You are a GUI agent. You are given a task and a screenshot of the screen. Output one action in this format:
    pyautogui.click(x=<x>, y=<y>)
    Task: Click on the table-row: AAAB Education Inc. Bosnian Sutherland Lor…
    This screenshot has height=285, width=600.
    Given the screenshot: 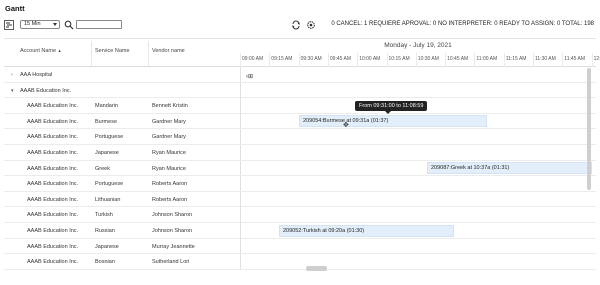 What is the action you would take?
    pyautogui.click(x=300, y=262)
    